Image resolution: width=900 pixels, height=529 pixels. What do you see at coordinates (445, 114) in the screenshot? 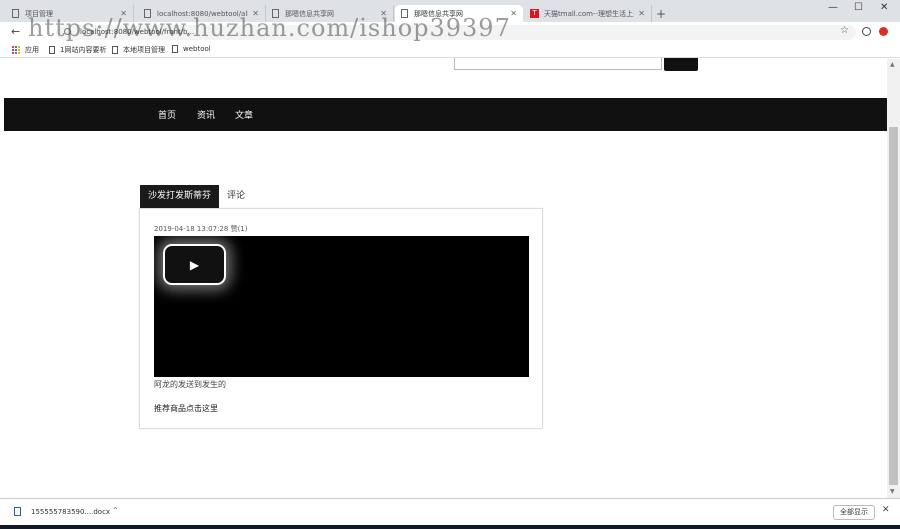
I see `site-navbar: 首页 资讯 文章` at bounding box center [445, 114].